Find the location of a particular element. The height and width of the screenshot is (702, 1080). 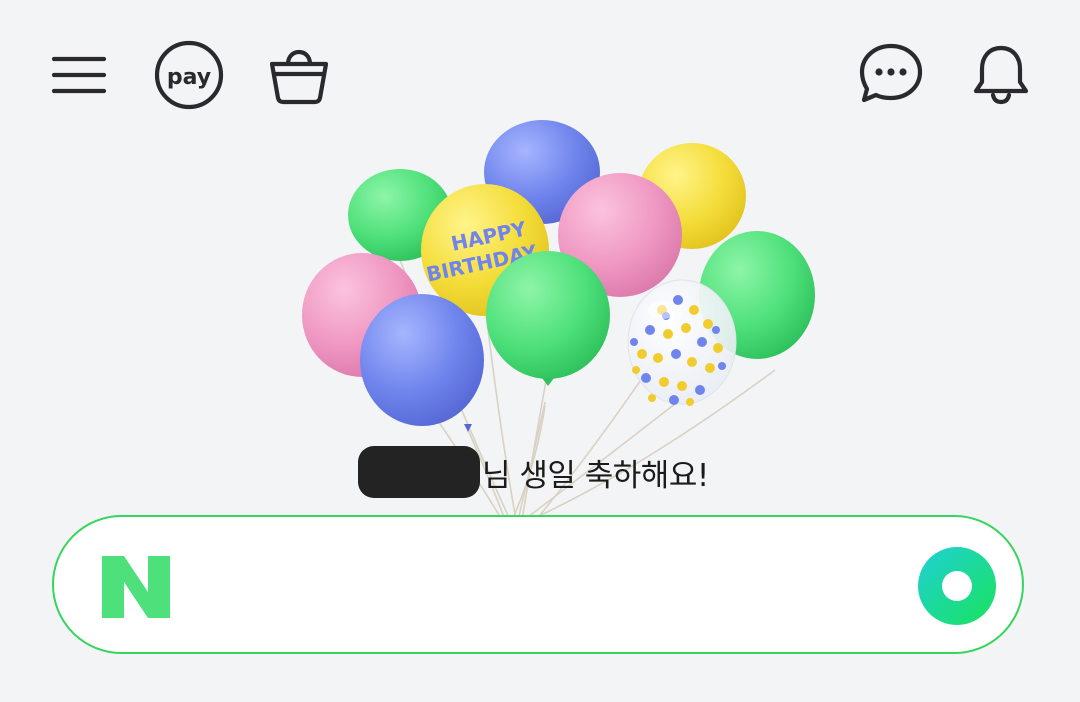

naver-n-logo-icon is located at coordinates (136, 587).